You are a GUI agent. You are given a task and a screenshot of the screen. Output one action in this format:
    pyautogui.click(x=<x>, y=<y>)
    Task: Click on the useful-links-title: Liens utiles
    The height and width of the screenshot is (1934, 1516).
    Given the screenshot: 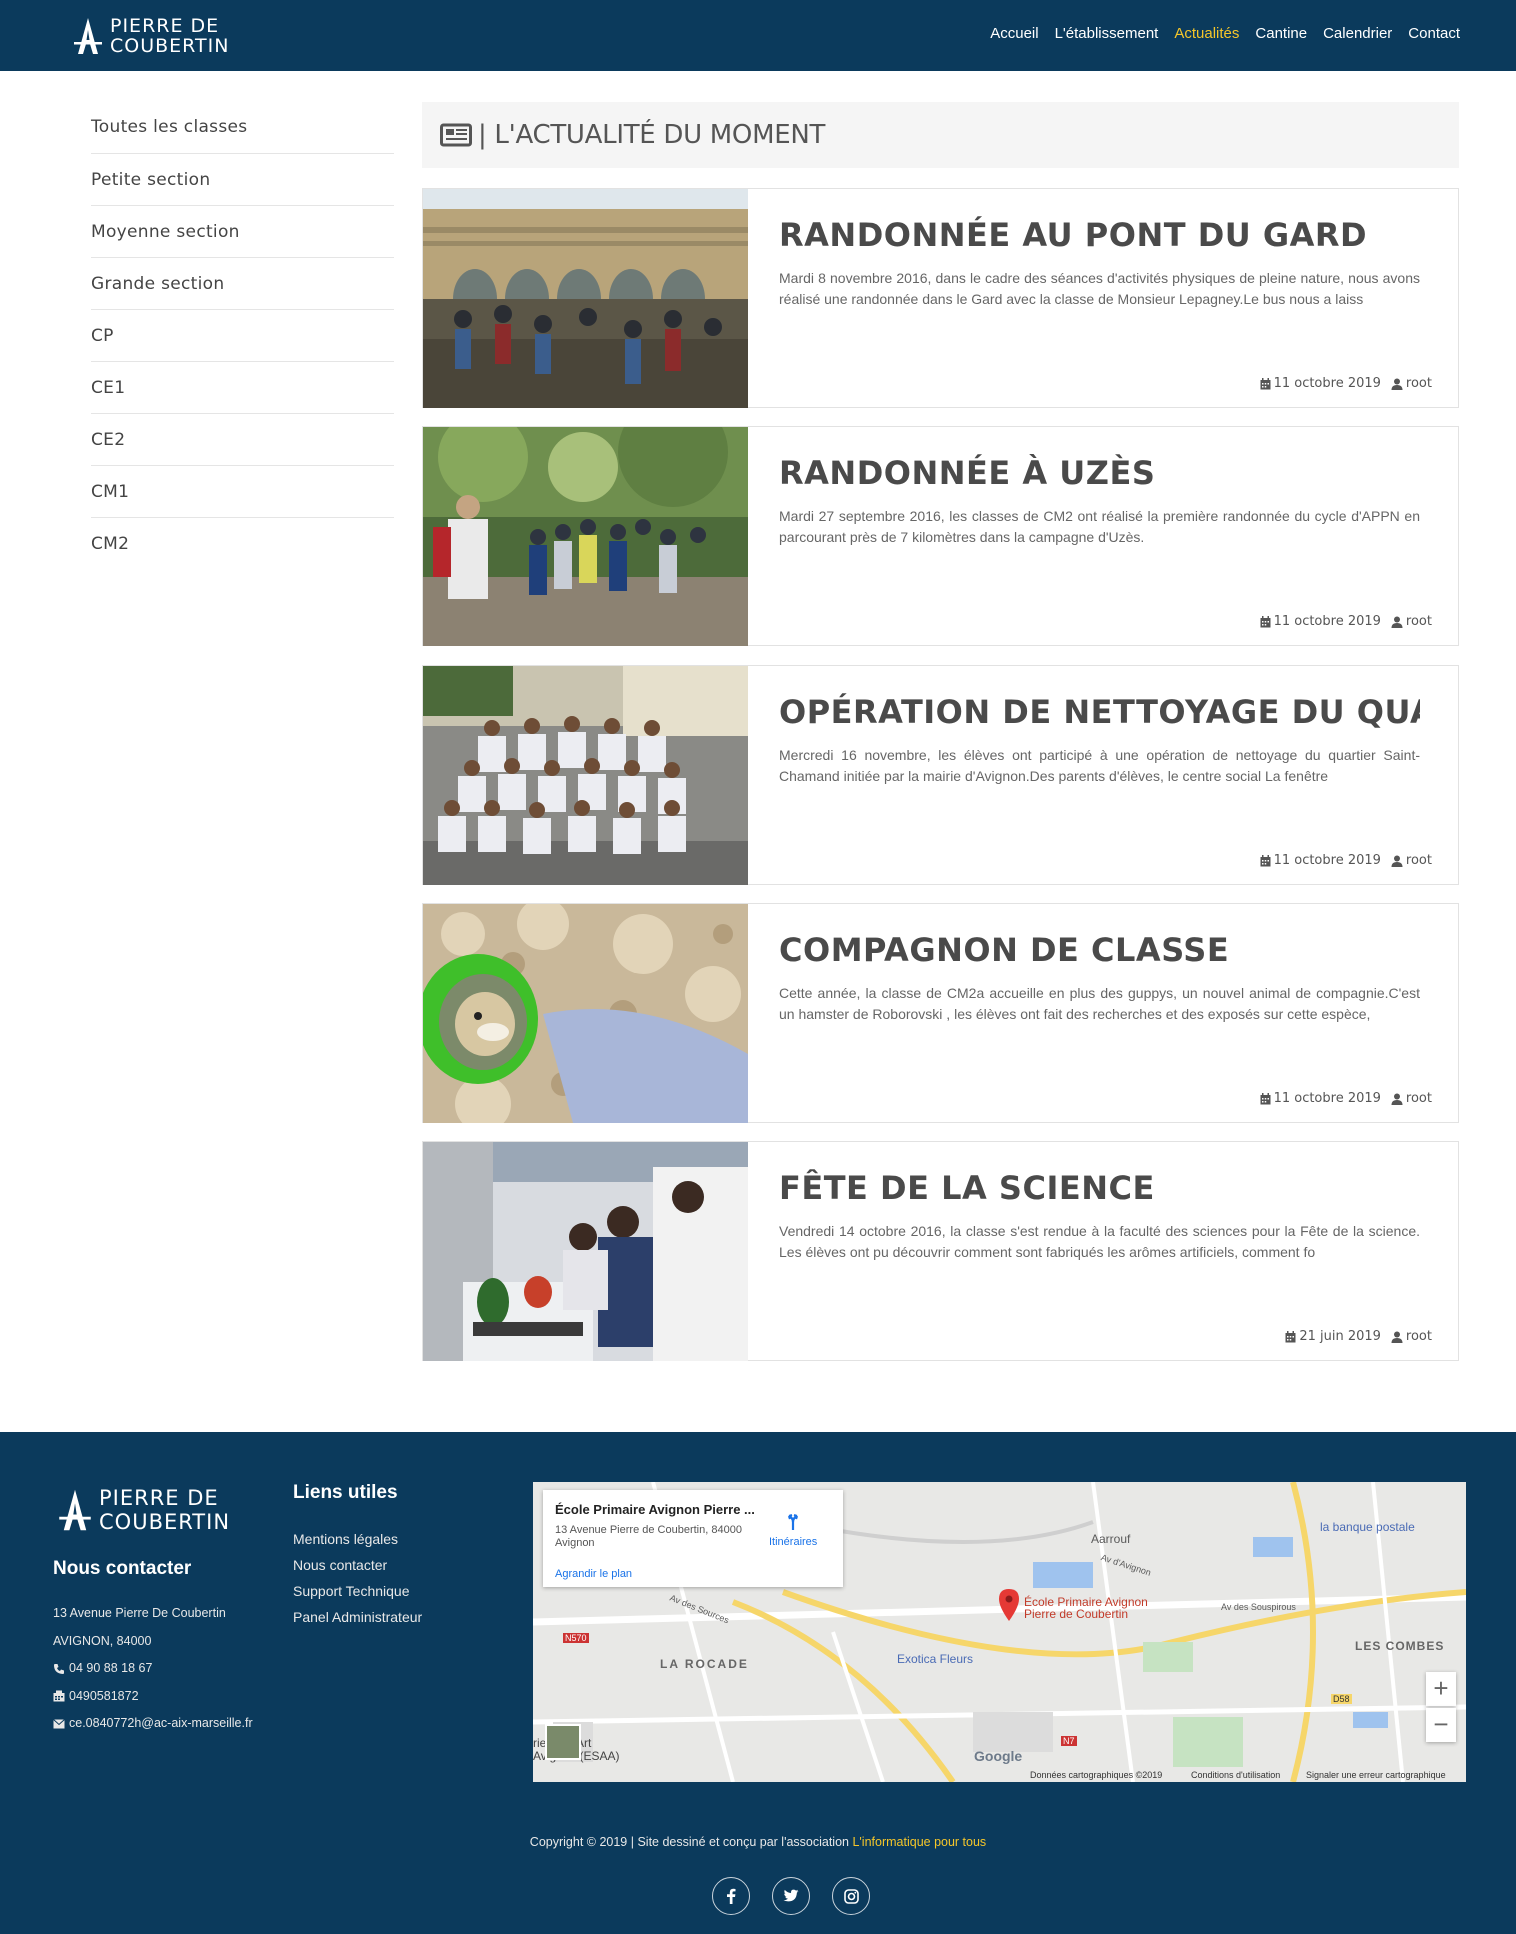 What is the action you would take?
    pyautogui.click(x=345, y=1492)
    